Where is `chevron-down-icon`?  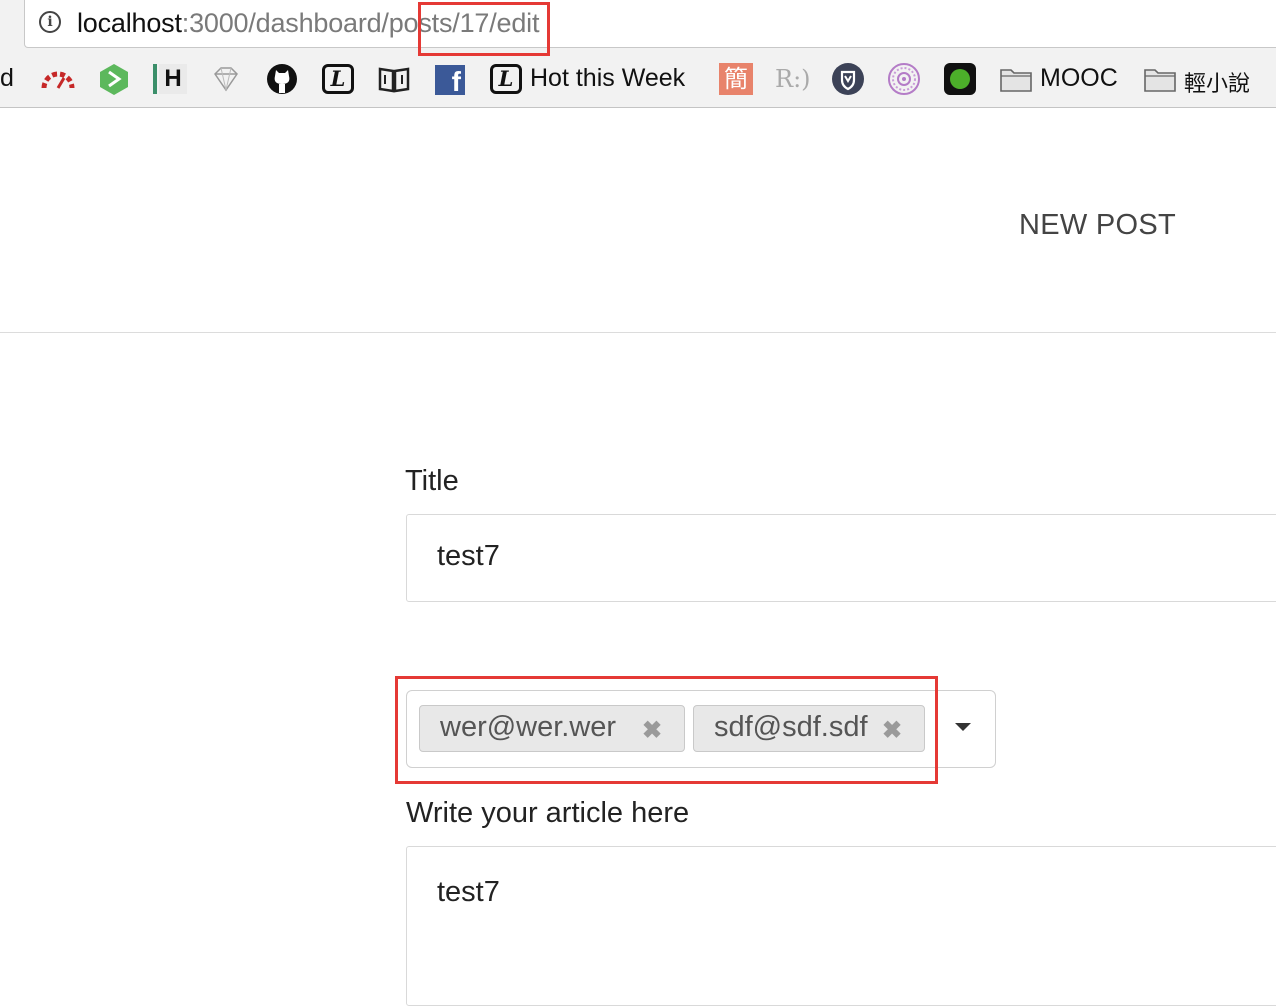
chevron-down-icon is located at coordinates (963, 727).